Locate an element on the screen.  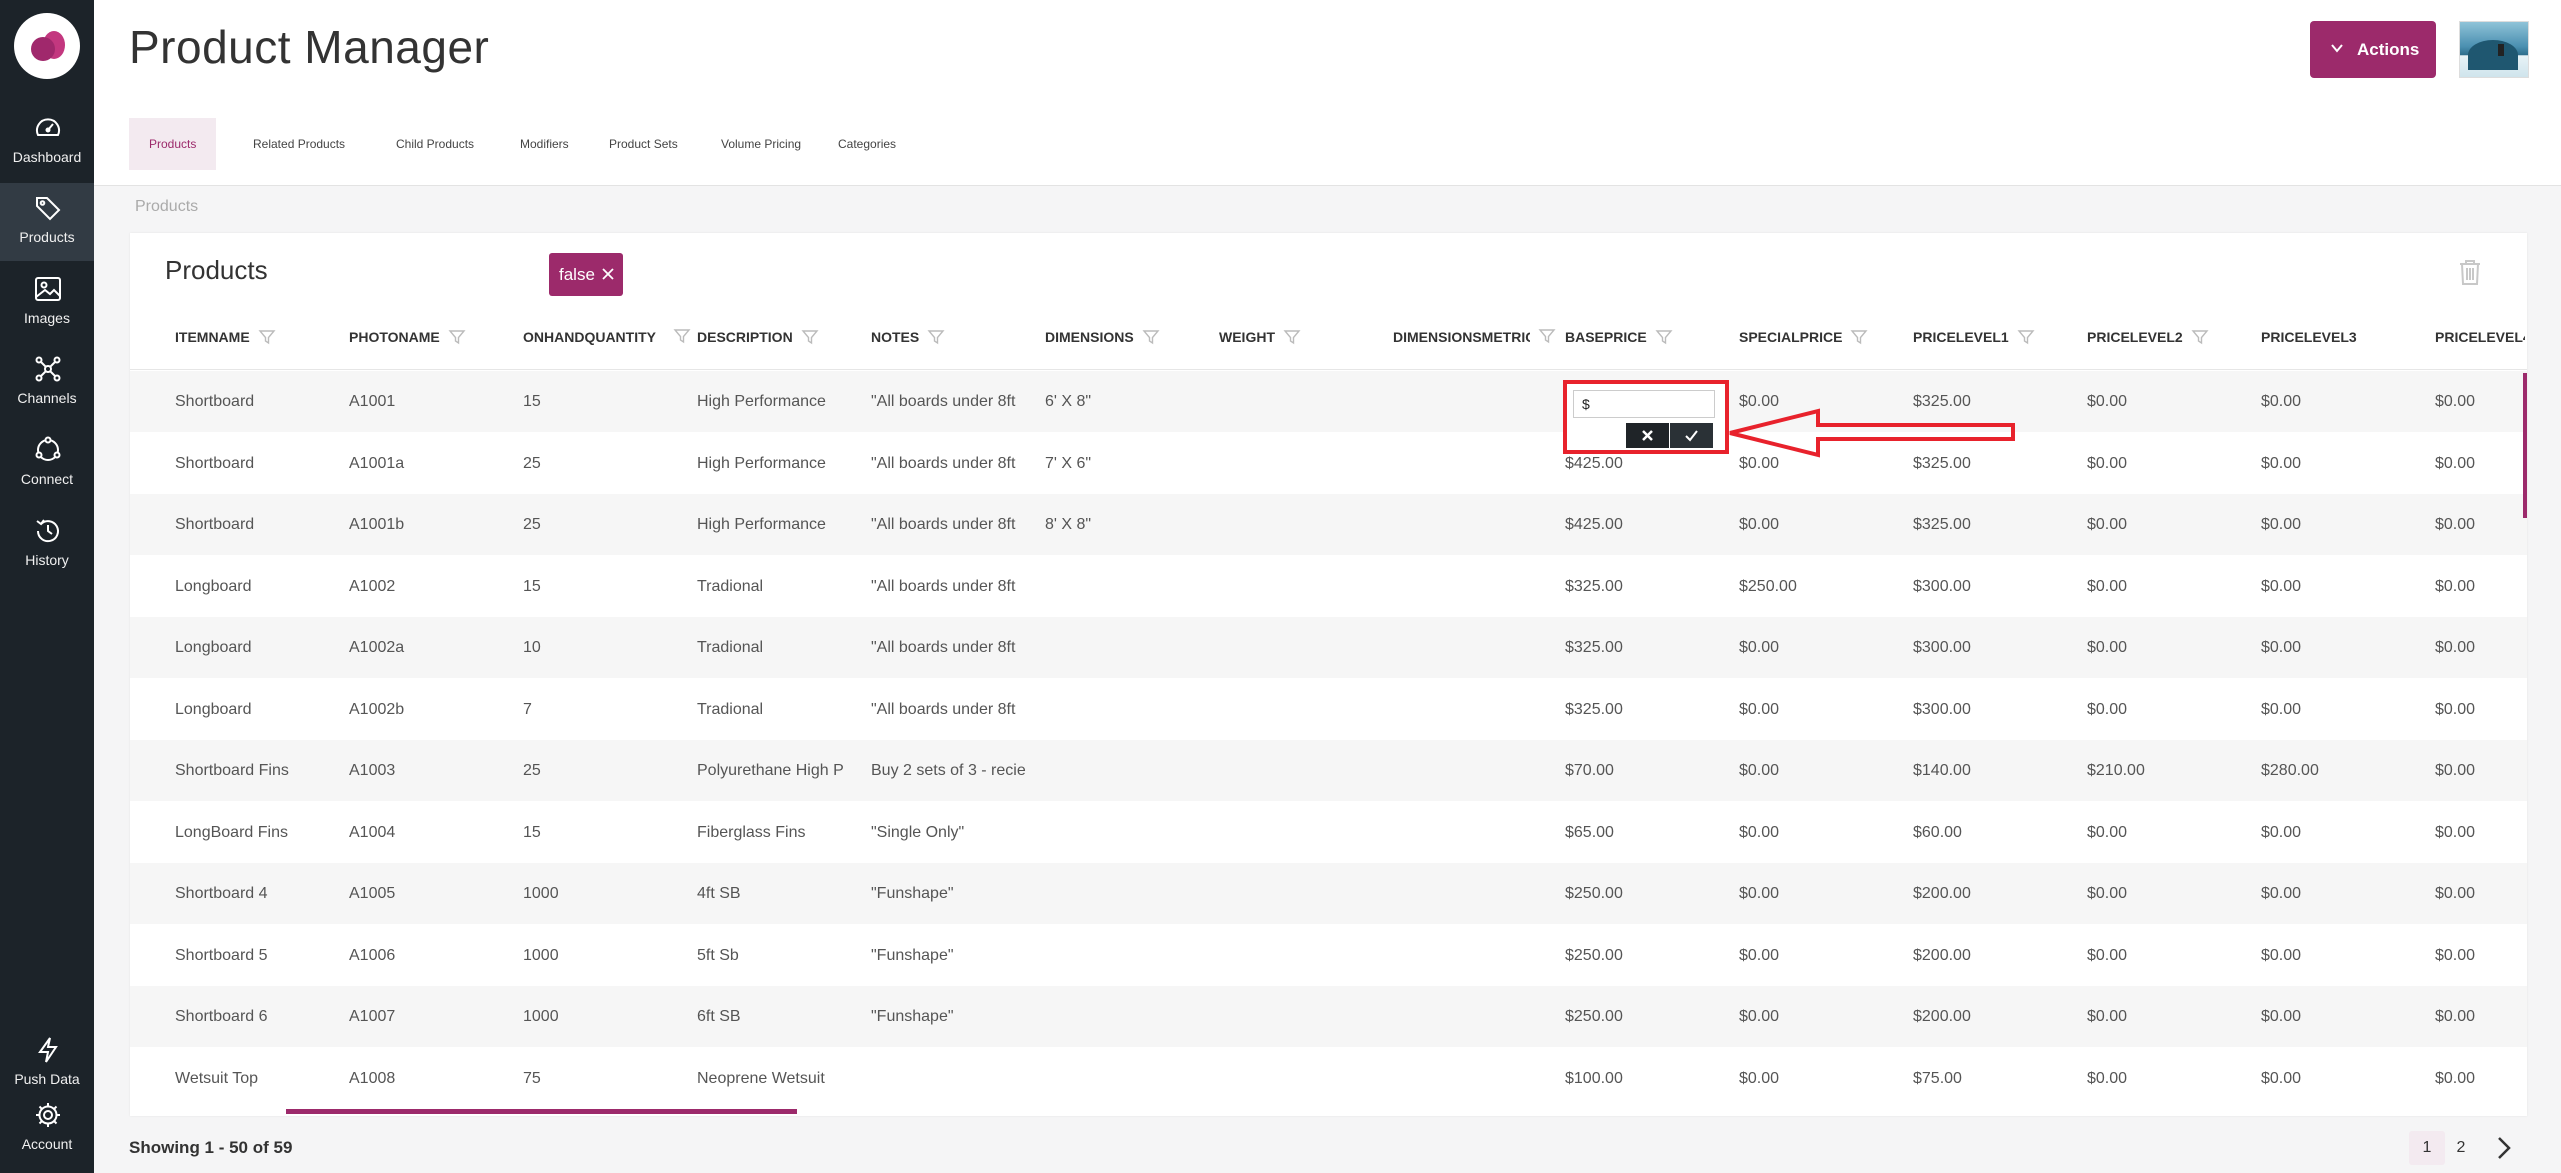
table-cell: $140.00 is located at coordinates (1993, 770).